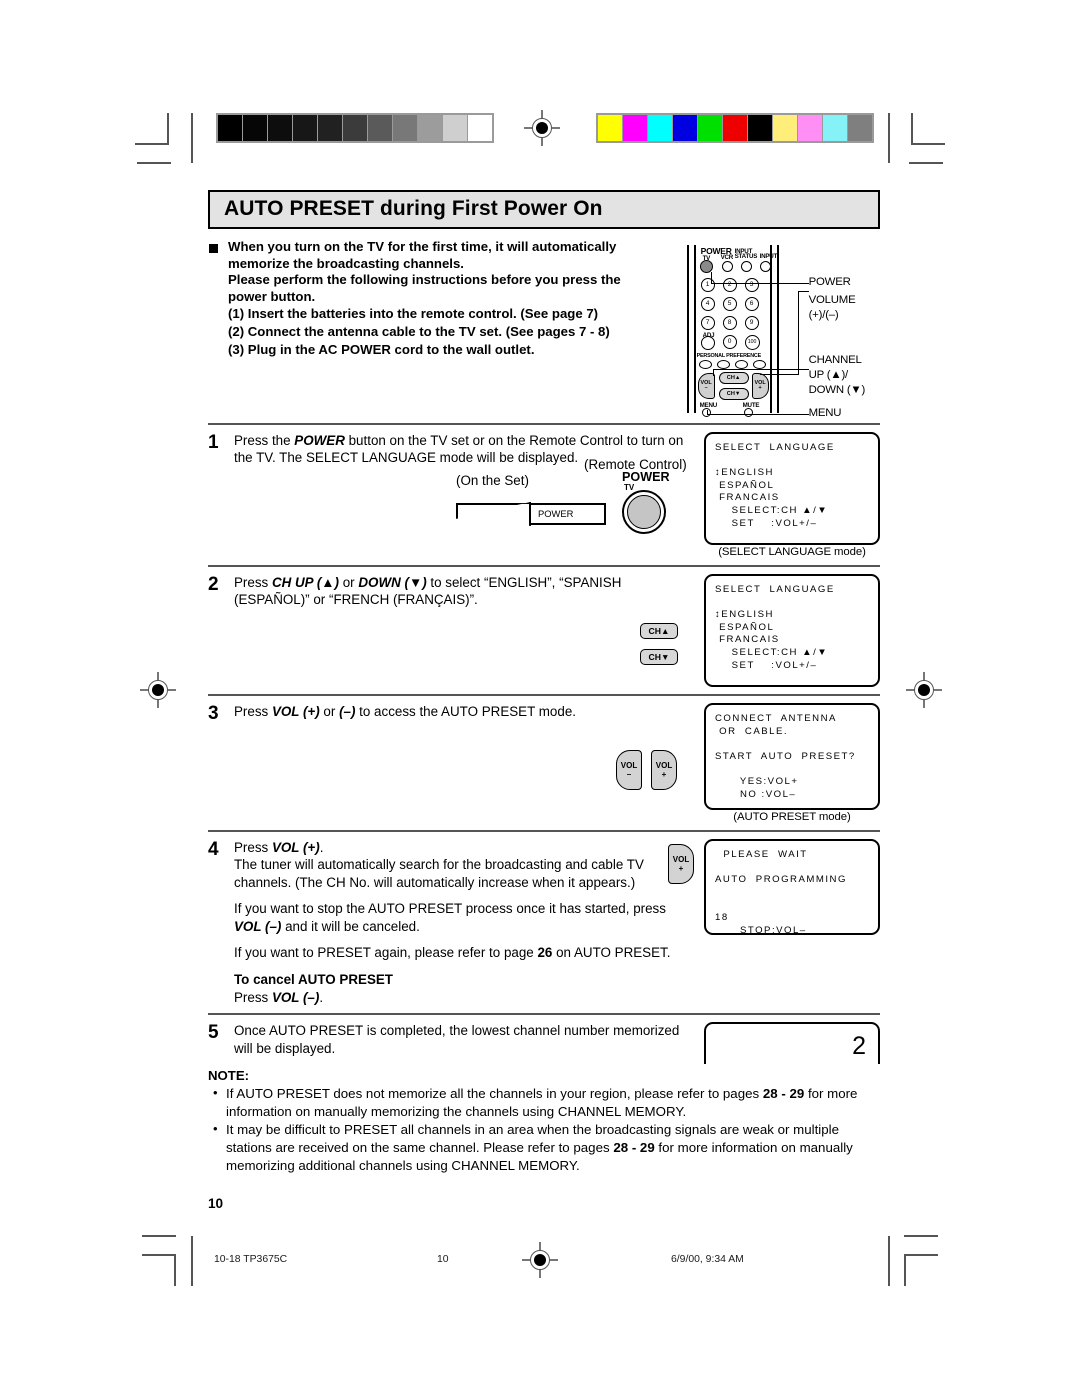 Image resolution: width=1080 pixels, height=1397 pixels. Describe the element at coordinates (705, 364) in the screenshot. I see `remote-pref-key-a` at that location.